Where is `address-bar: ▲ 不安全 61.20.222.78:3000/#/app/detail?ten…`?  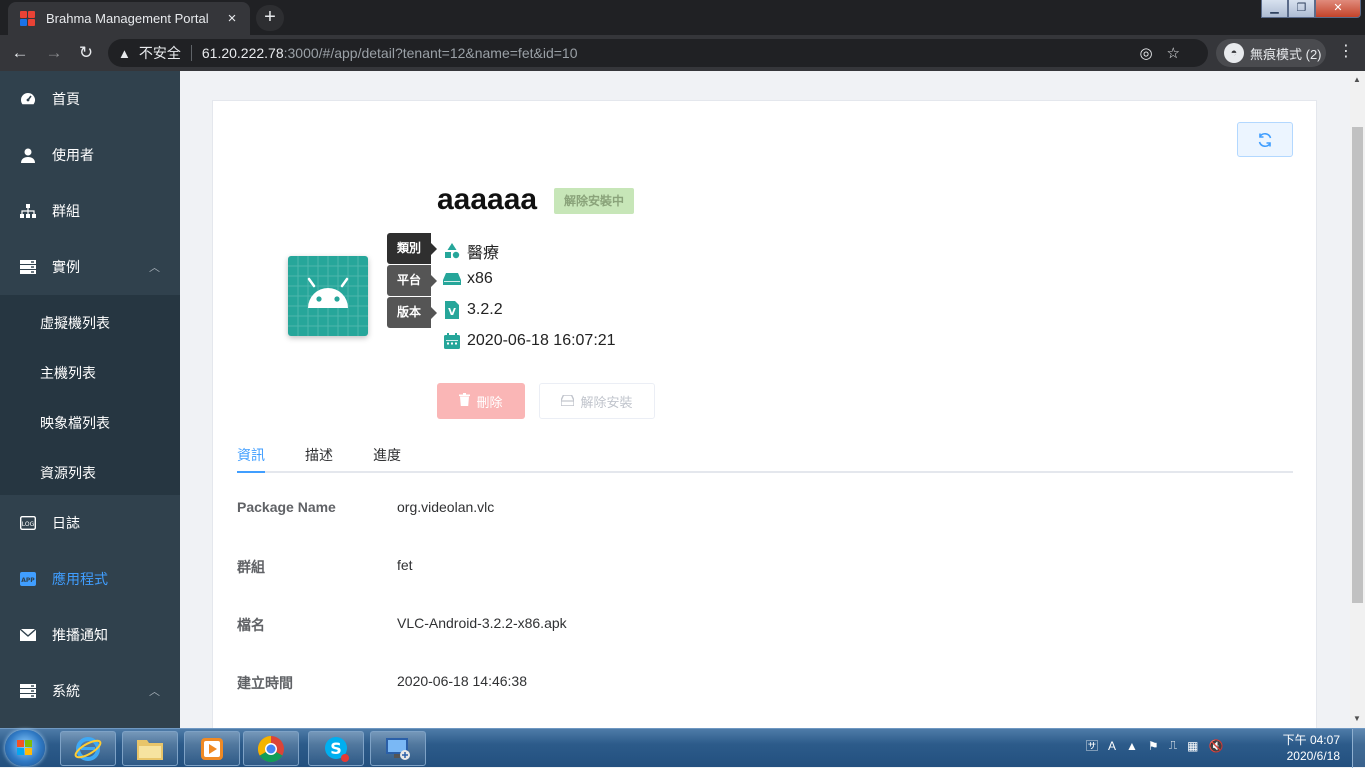 address-bar: ▲ 不安全 61.20.222.78:3000/#/app/detail?ten… is located at coordinates (658, 53).